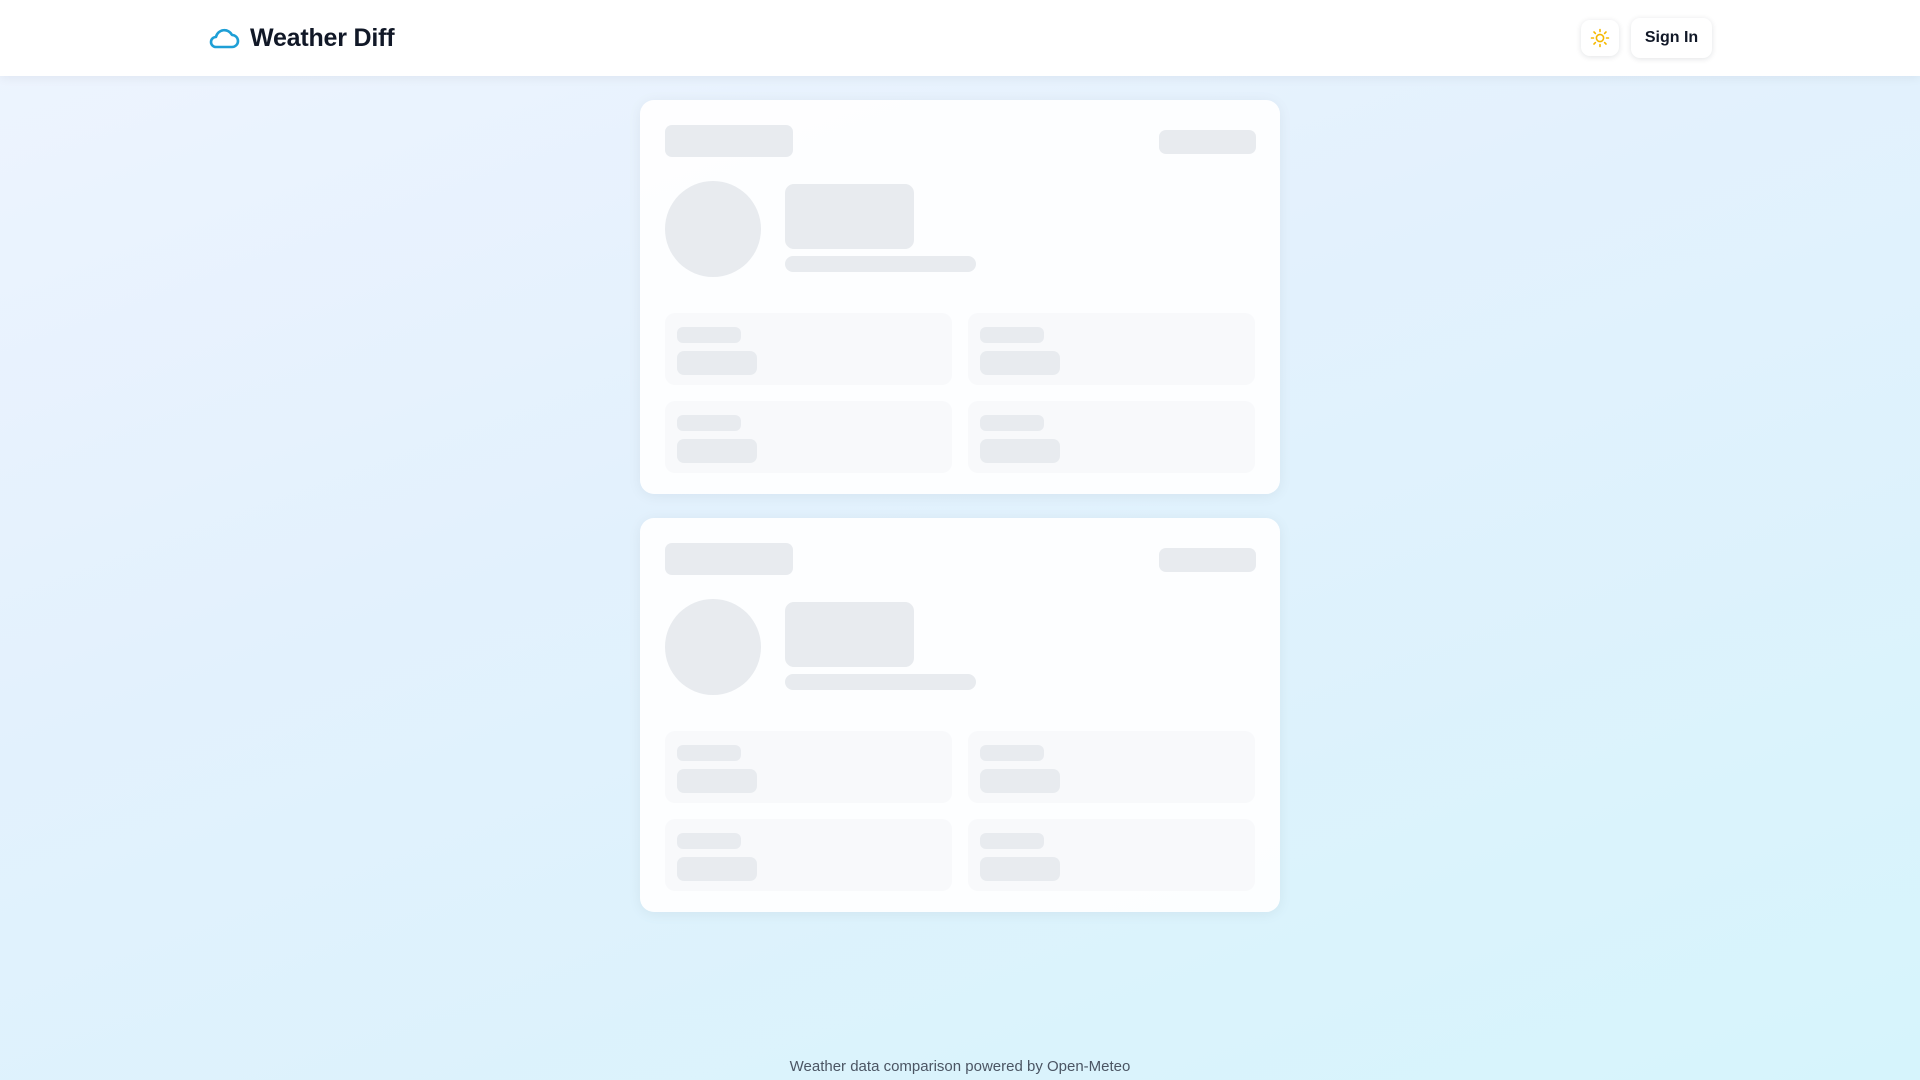 The height and width of the screenshot is (1080, 1920). I want to click on top-navbar: Weather Diff Sign In, so click(960, 38).